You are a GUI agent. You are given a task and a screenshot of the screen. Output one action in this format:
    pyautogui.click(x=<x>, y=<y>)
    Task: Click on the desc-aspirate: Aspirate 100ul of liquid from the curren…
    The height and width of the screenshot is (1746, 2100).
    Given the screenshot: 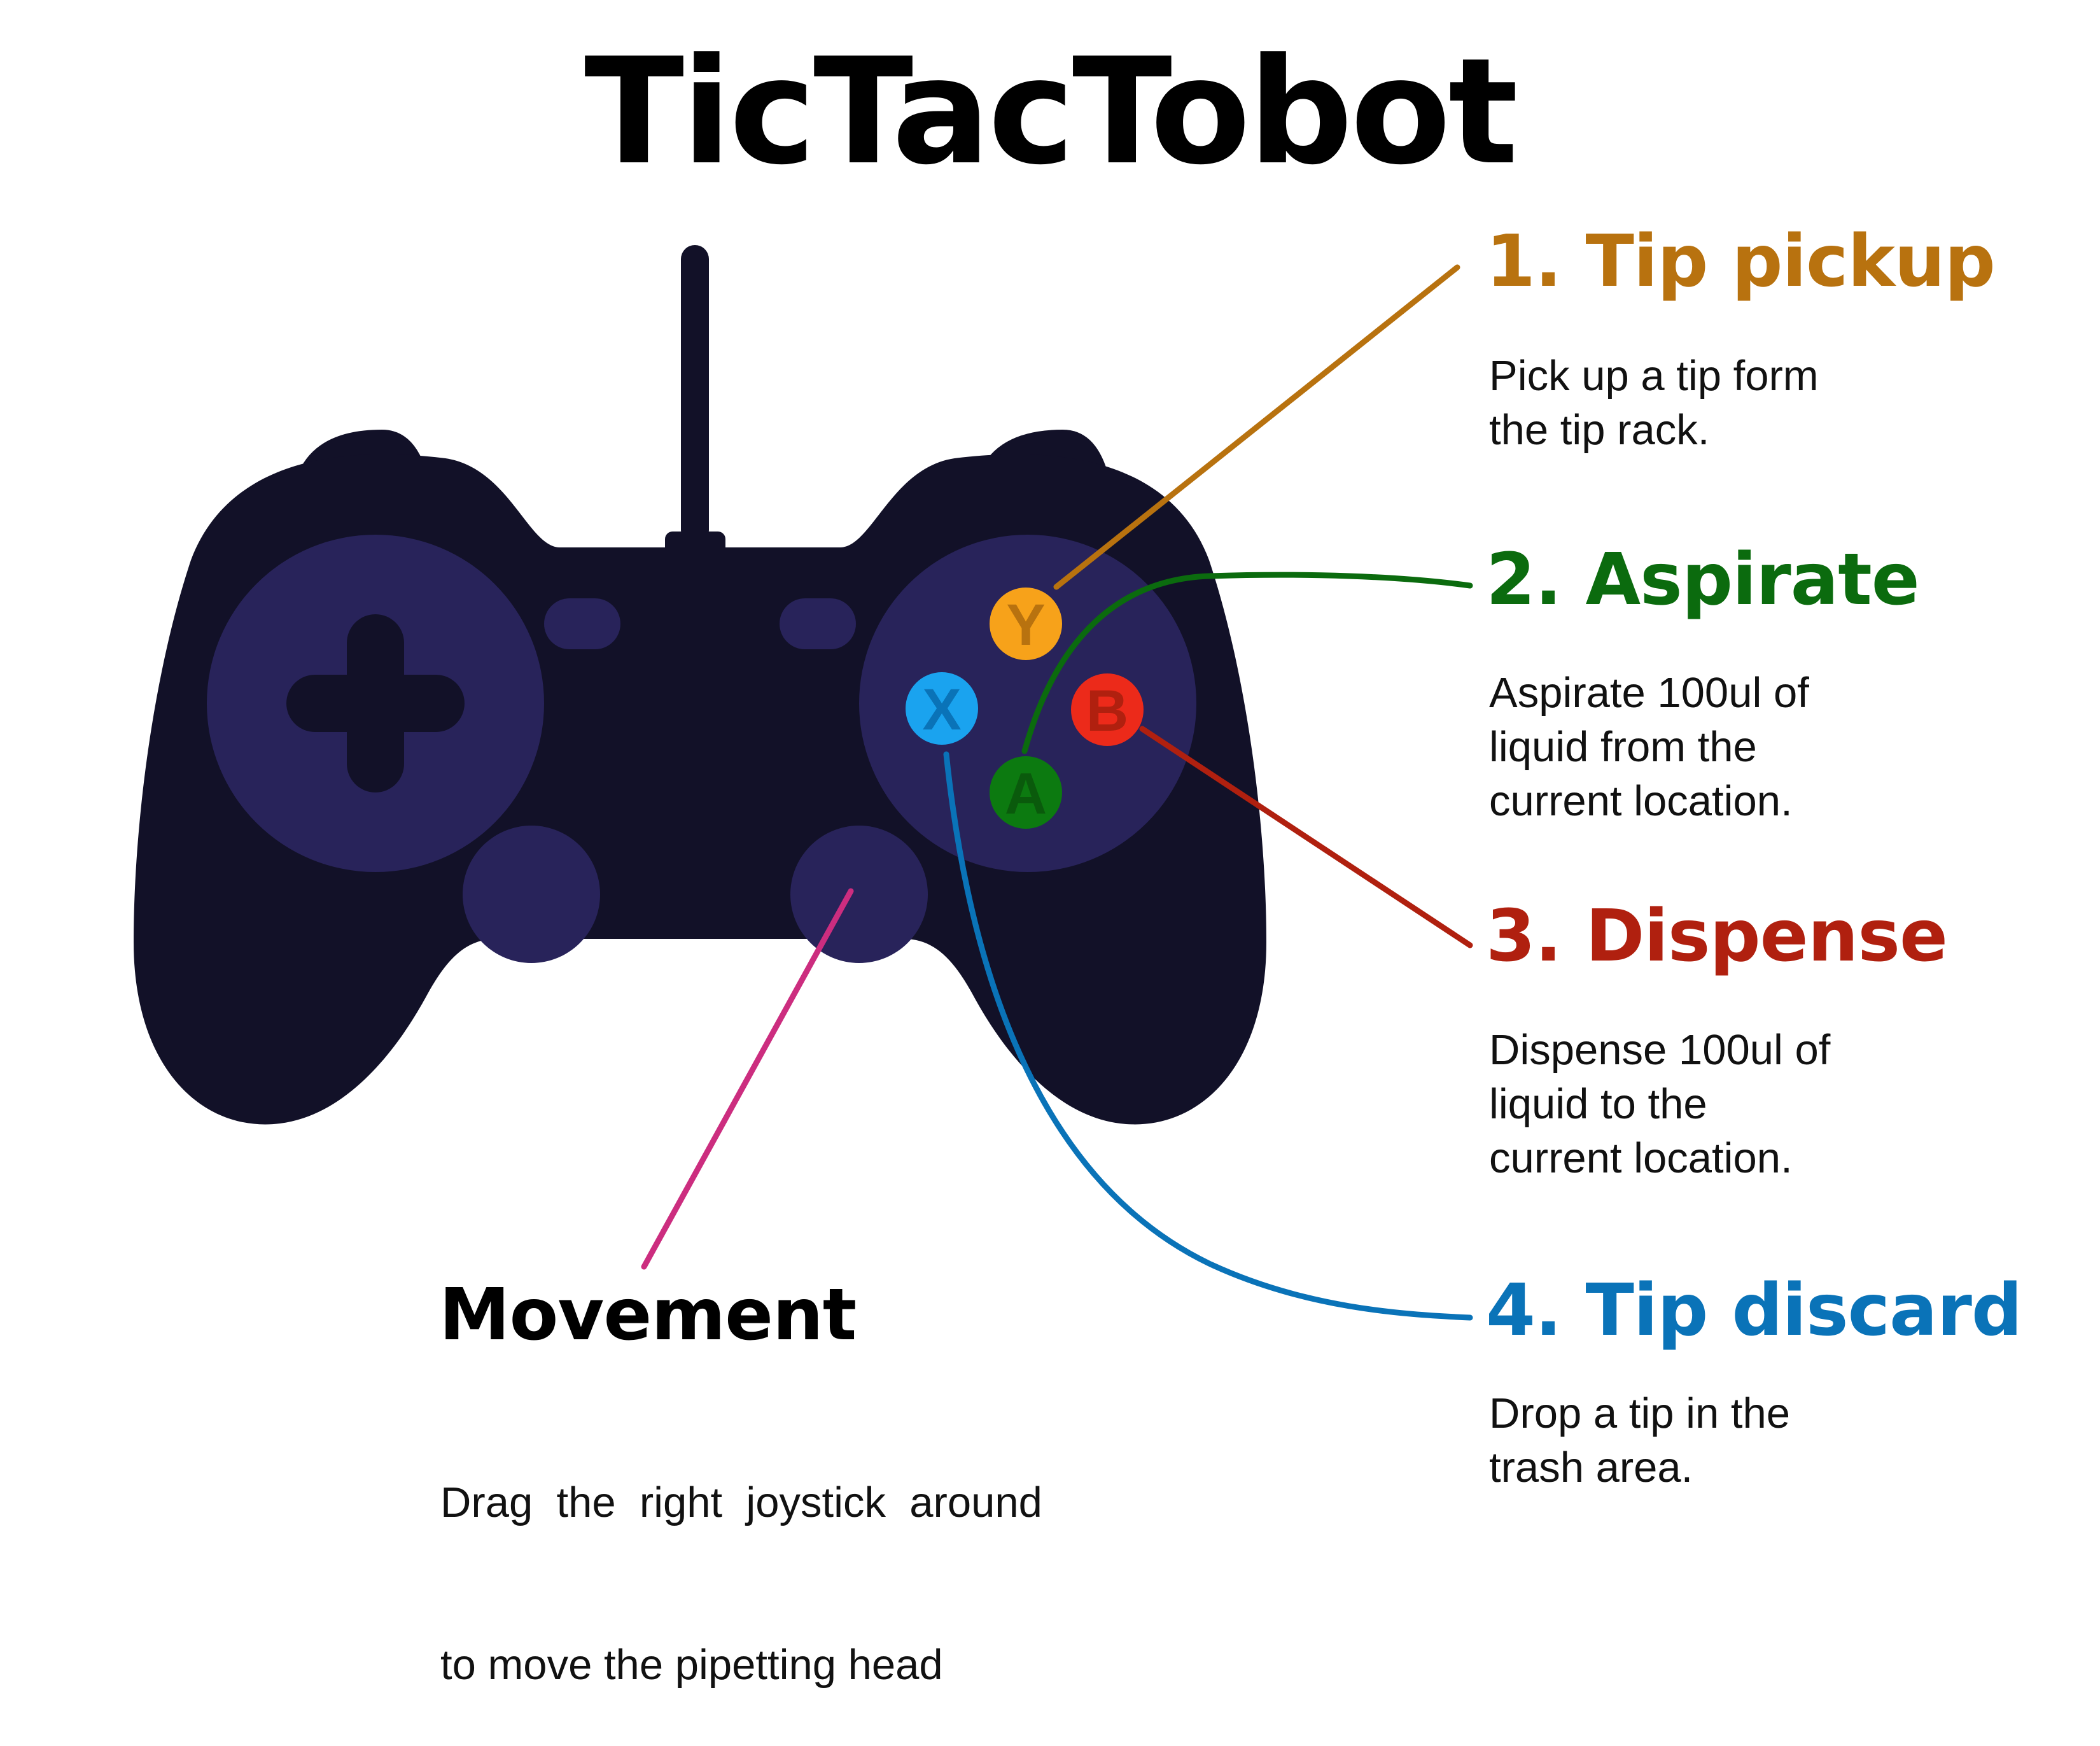 What is the action you would take?
    pyautogui.click(x=1649, y=747)
    